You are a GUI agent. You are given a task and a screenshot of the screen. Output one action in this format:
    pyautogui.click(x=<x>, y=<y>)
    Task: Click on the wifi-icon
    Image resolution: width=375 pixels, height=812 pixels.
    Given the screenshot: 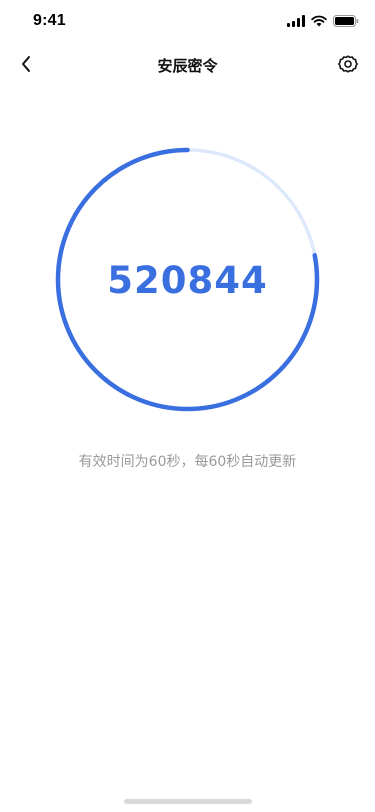 What is the action you would take?
    pyautogui.click(x=319, y=21)
    